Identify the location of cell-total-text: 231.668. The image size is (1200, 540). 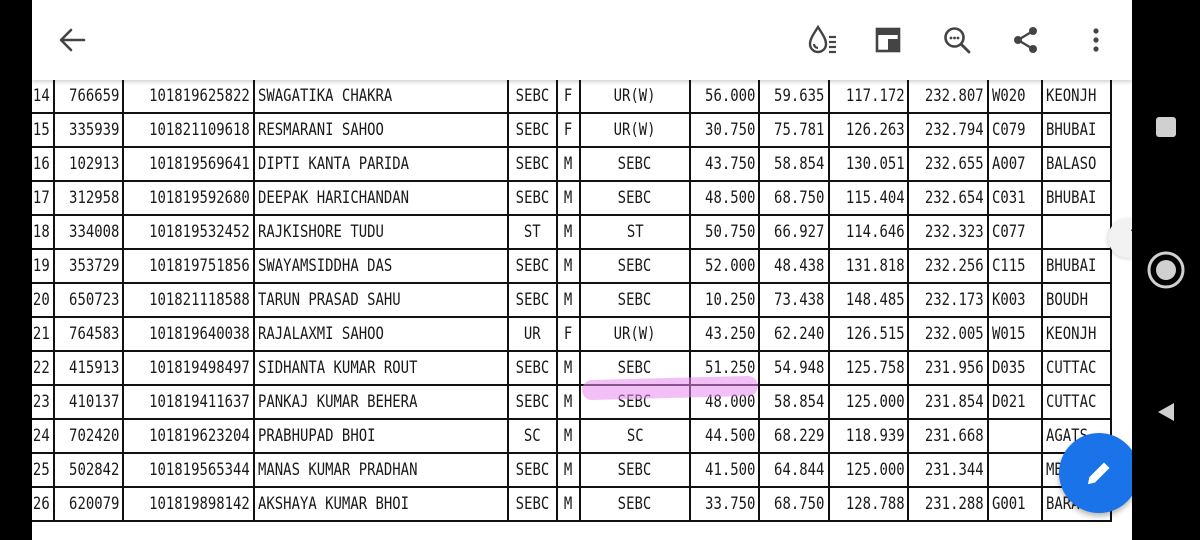
(955, 436).